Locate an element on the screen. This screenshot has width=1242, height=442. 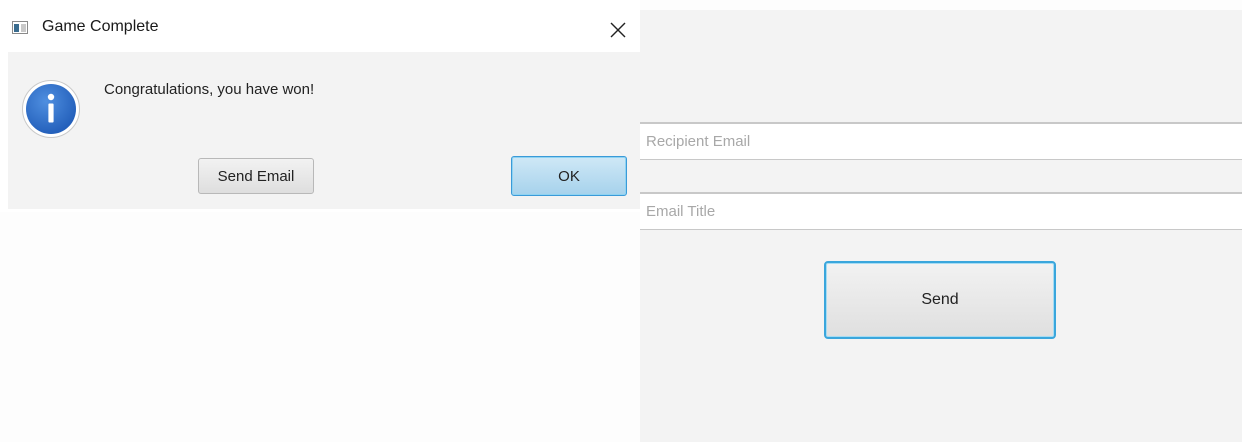
info-icon is located at coordinates (51, 109).